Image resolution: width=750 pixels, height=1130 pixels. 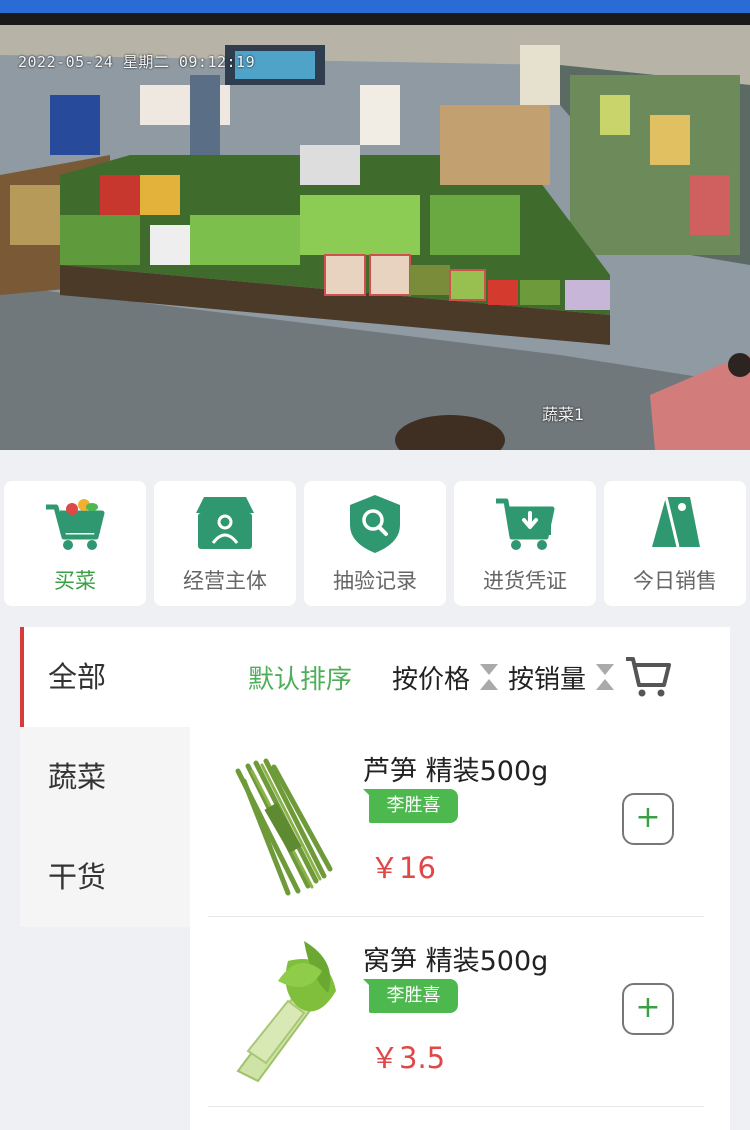 I want to click on price-tag-icon, so click(x=676, y=522).